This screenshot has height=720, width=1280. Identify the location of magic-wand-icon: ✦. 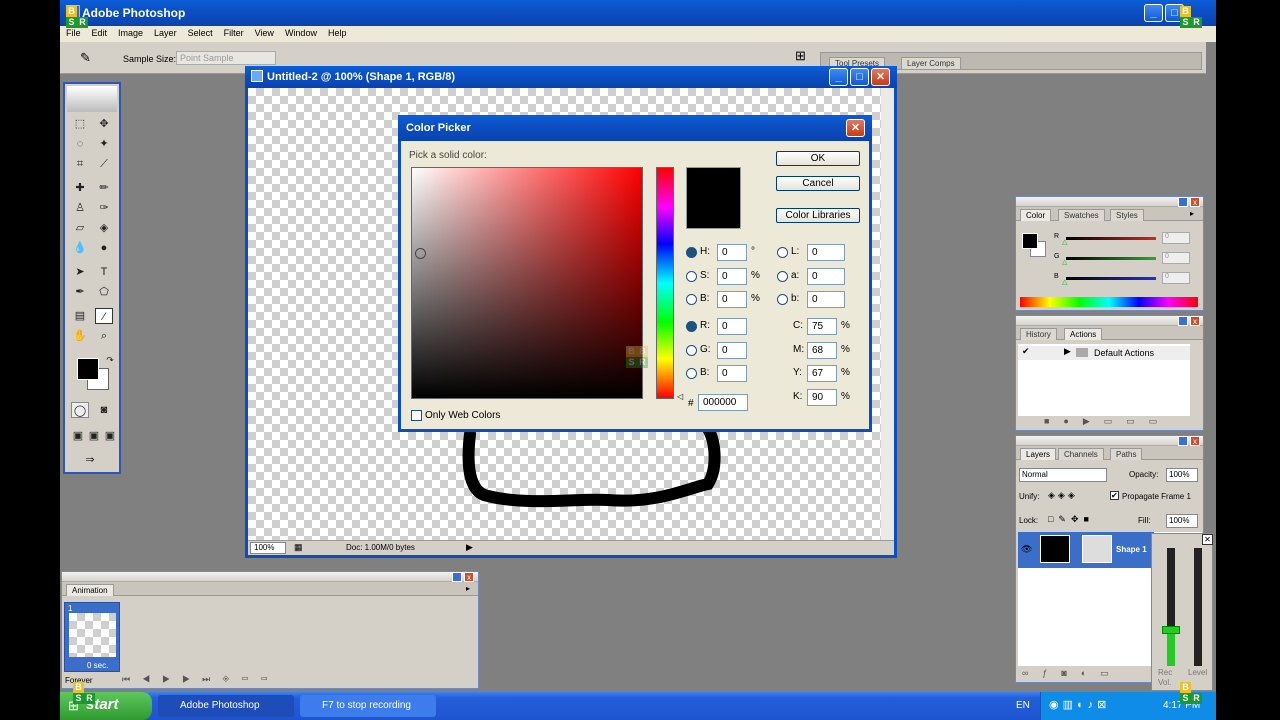
(104, 144).